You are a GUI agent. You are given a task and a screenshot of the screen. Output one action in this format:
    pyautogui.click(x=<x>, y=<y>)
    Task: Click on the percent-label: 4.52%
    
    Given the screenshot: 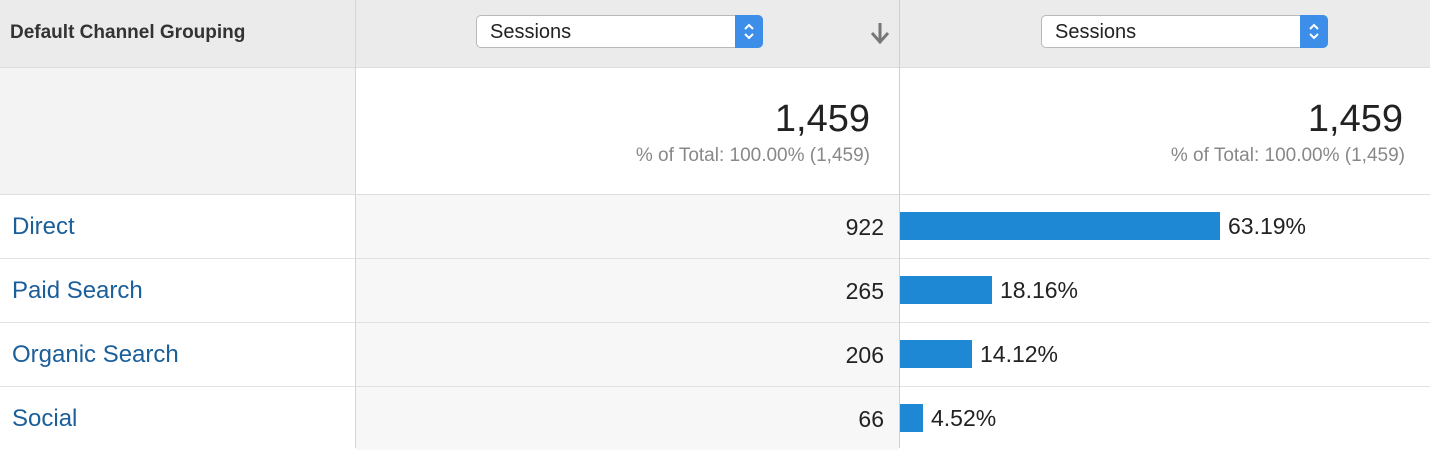 What is the action you would take?
    pyautogui.click(x=964, y=418)
    